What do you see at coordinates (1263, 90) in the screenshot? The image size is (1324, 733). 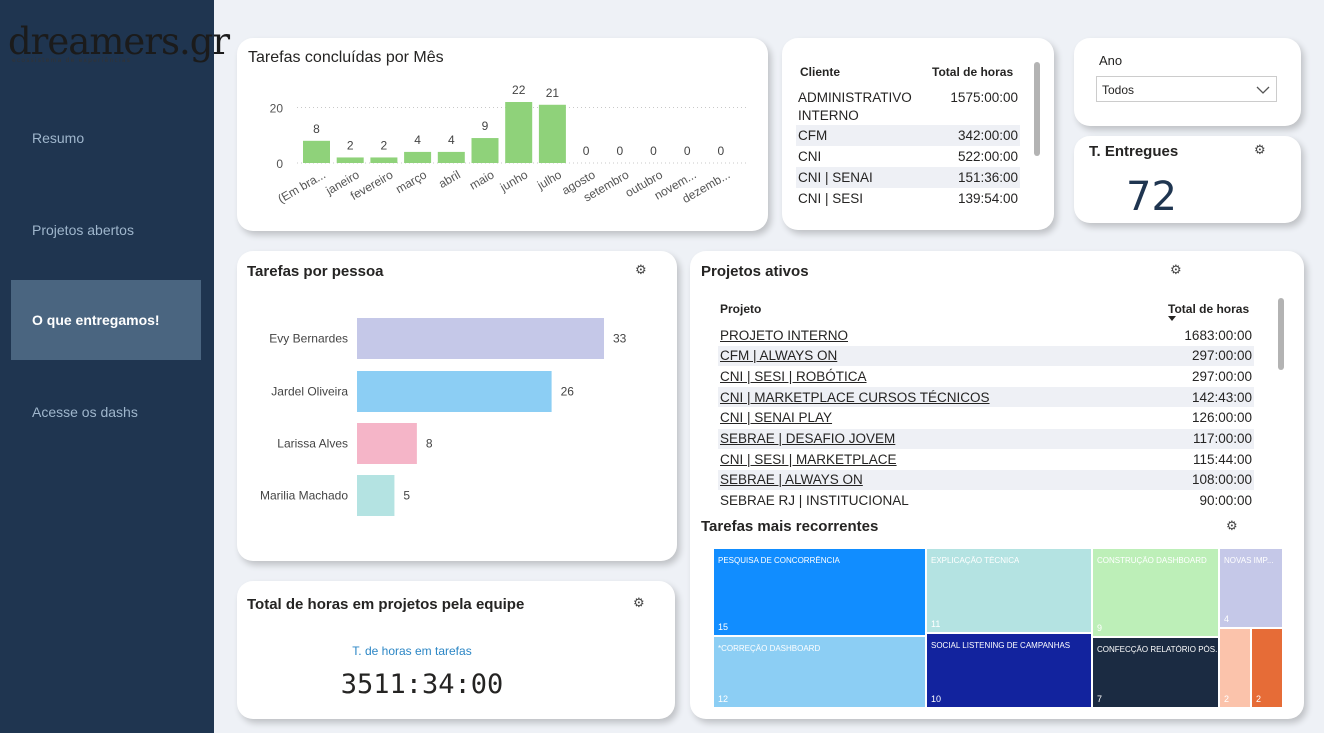 I see `chevron-down-icon` at bounding box center [1263, 90].